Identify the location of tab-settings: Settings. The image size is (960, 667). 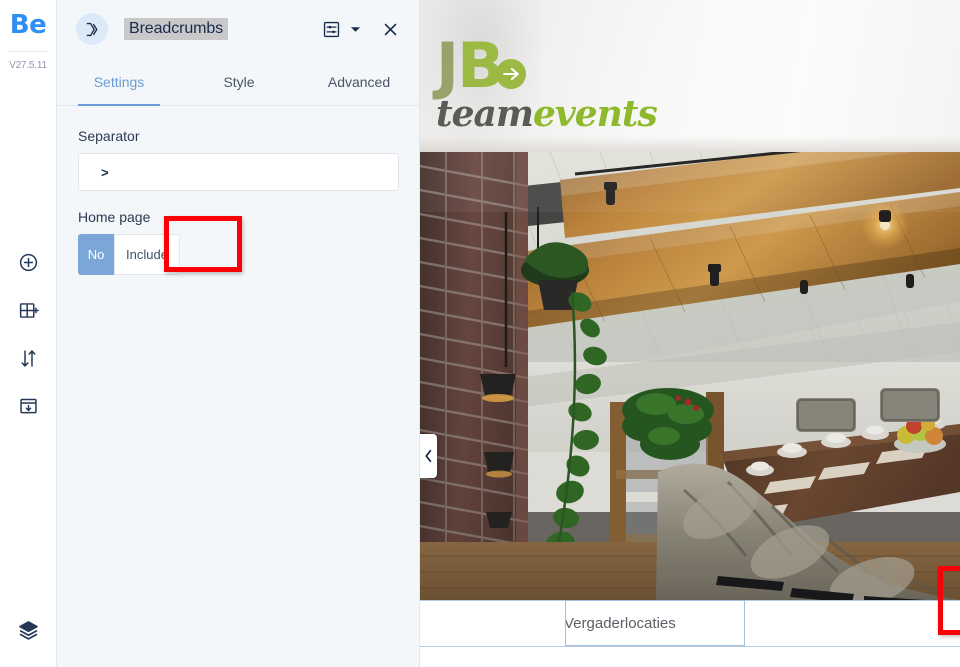
(119, 82).